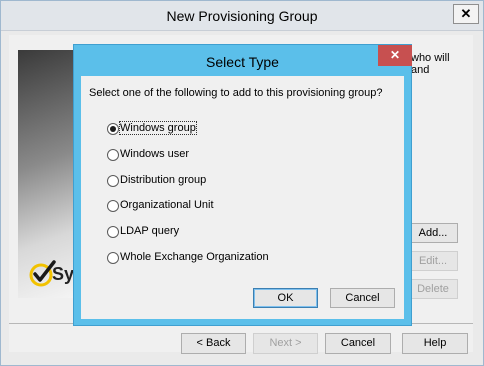 The height and width of the screenshot is (366, 484). What do you see at coordinates (213, 343) in the screenshot?
I see `back-button: < Back` at bounding box center [213, 343].